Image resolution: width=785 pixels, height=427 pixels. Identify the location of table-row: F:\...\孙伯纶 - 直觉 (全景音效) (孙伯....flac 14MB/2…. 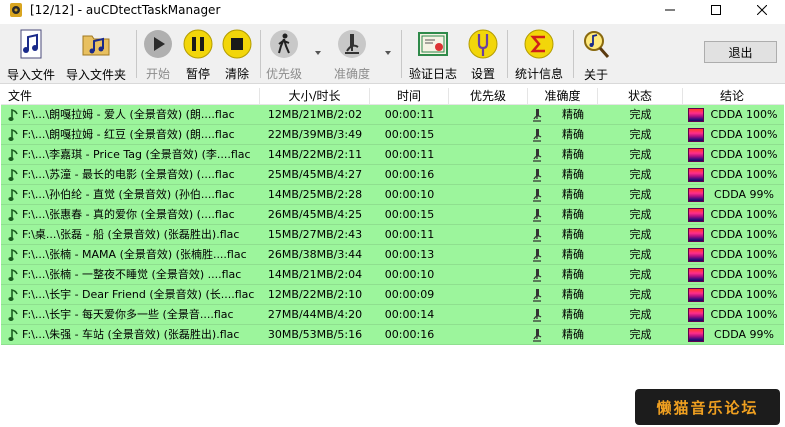
(392, 195).